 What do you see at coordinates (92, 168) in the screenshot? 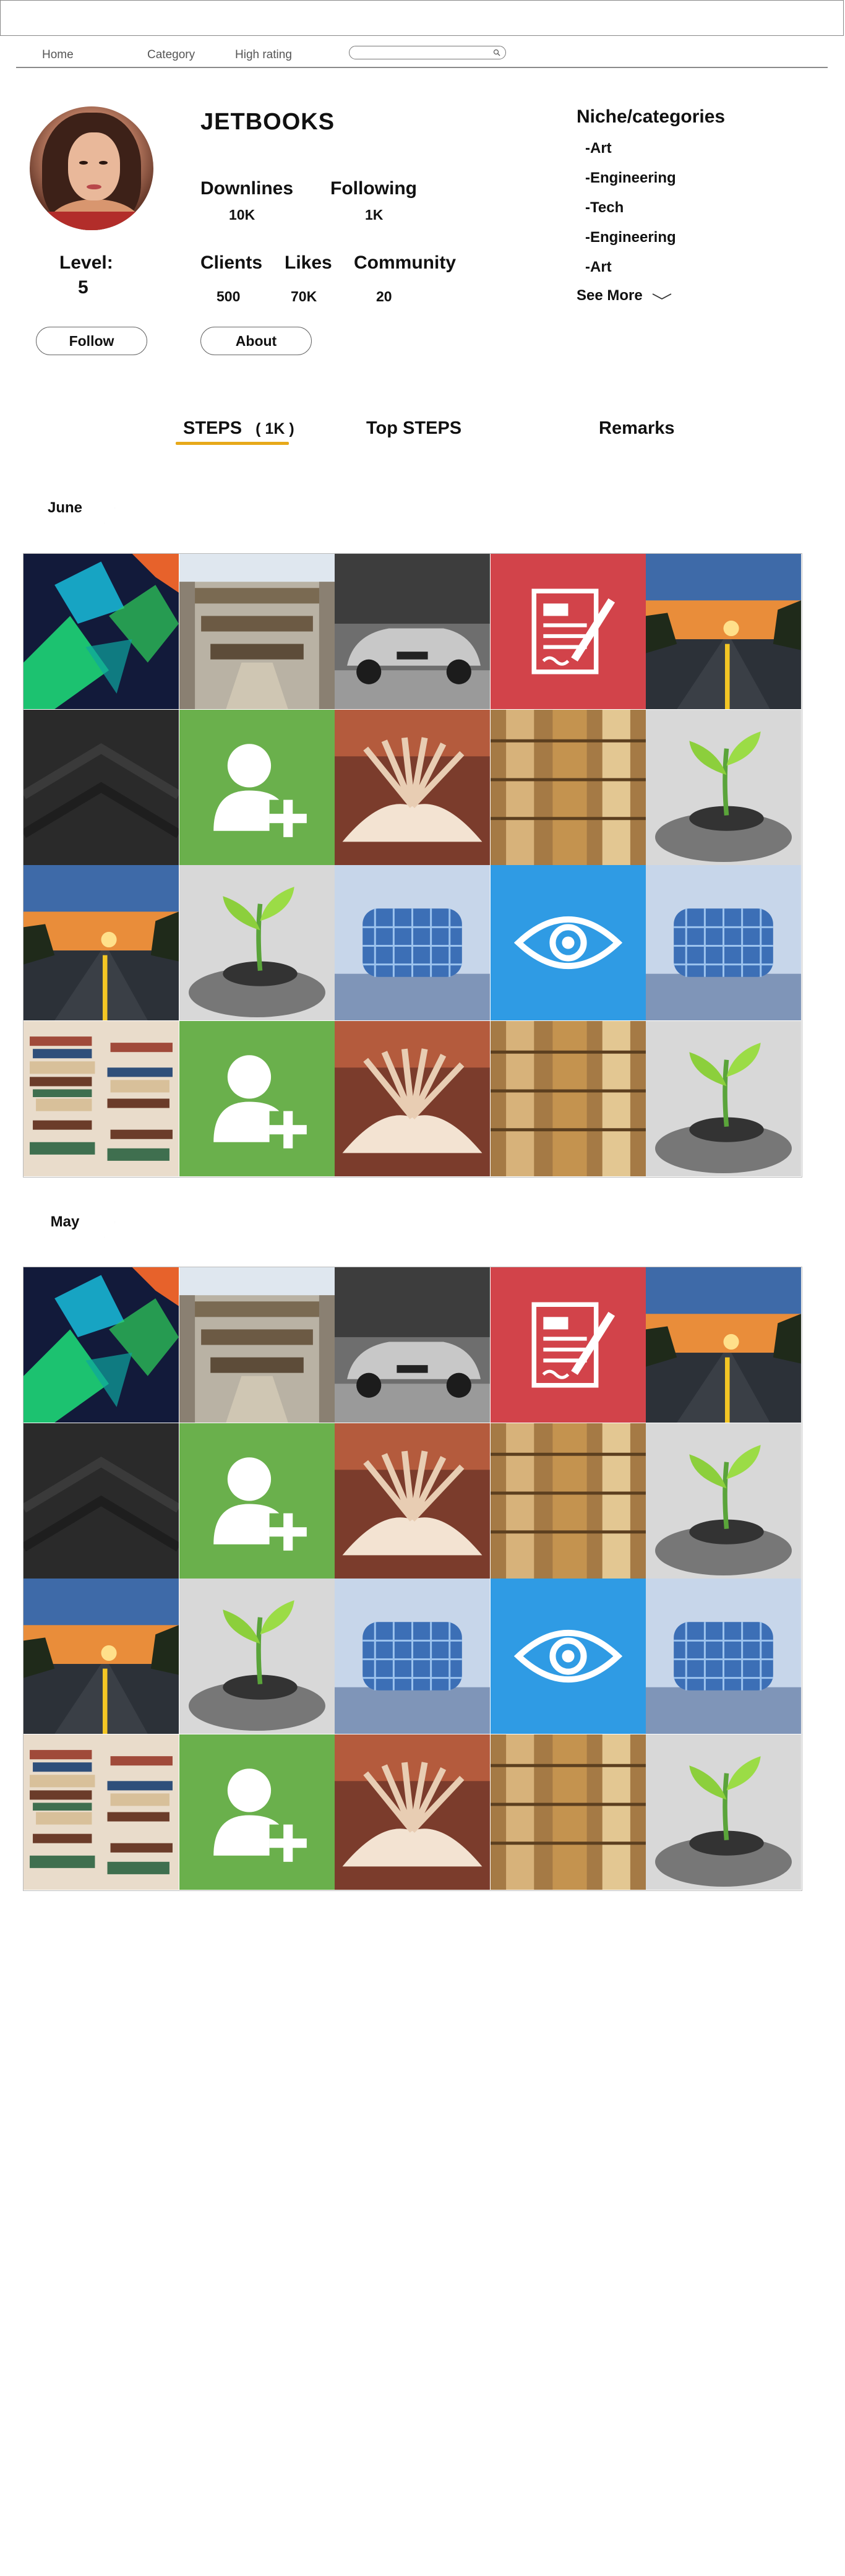
I see `profile-avatar` at bounding box center [92, 168].